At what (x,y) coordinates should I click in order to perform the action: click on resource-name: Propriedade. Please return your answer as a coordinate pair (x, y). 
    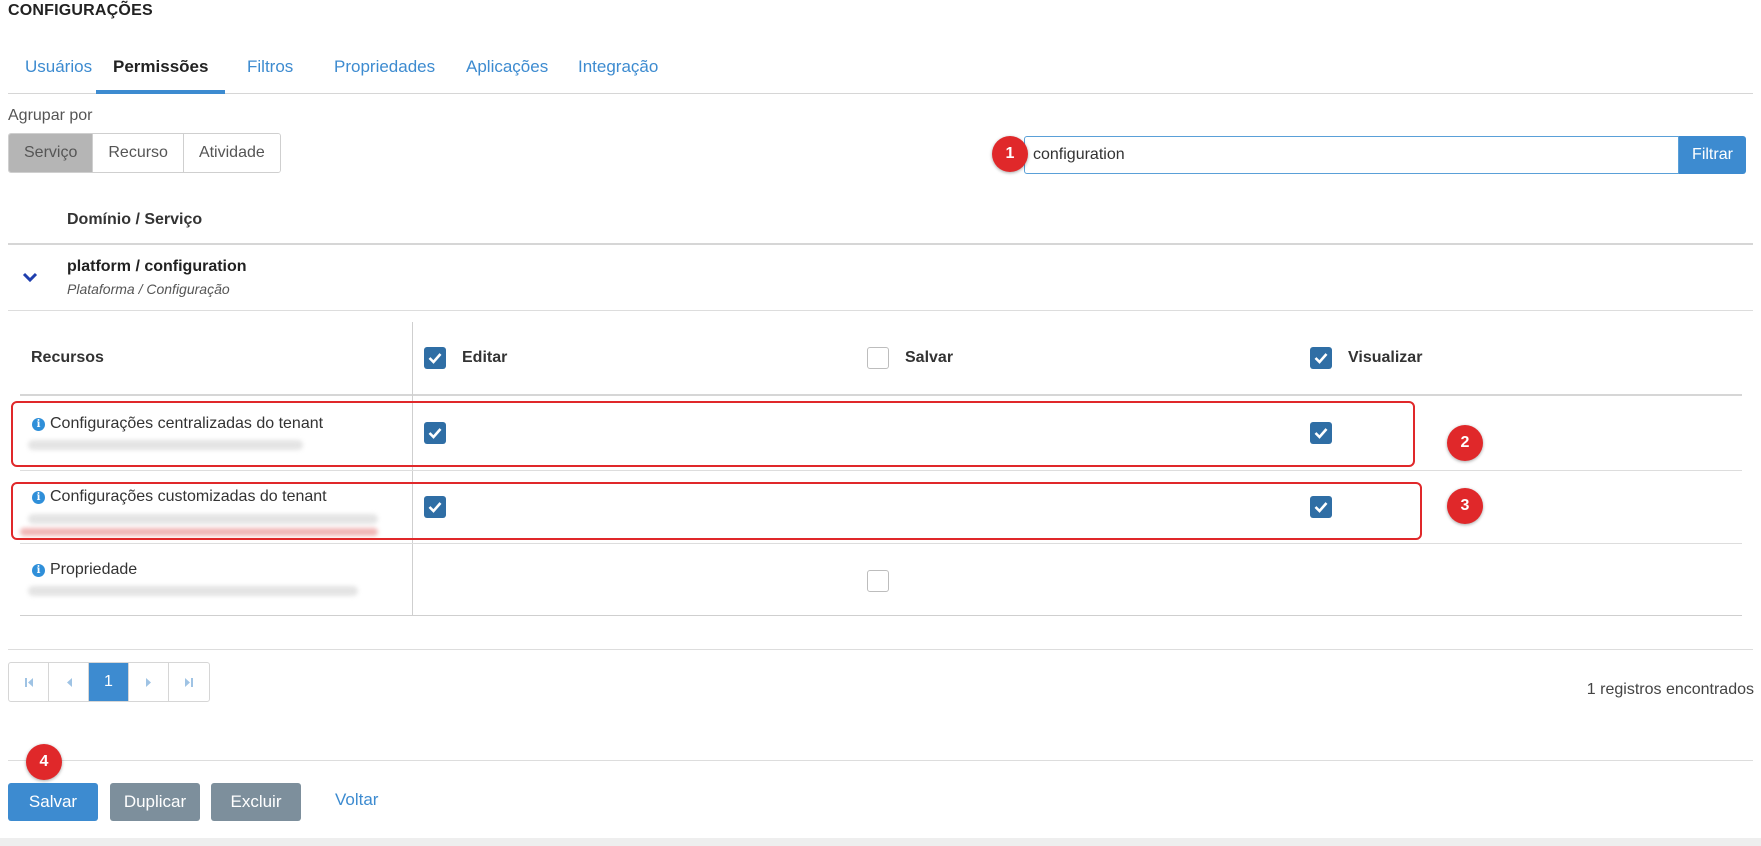
    Looking at the image, I should click on (94, 569).